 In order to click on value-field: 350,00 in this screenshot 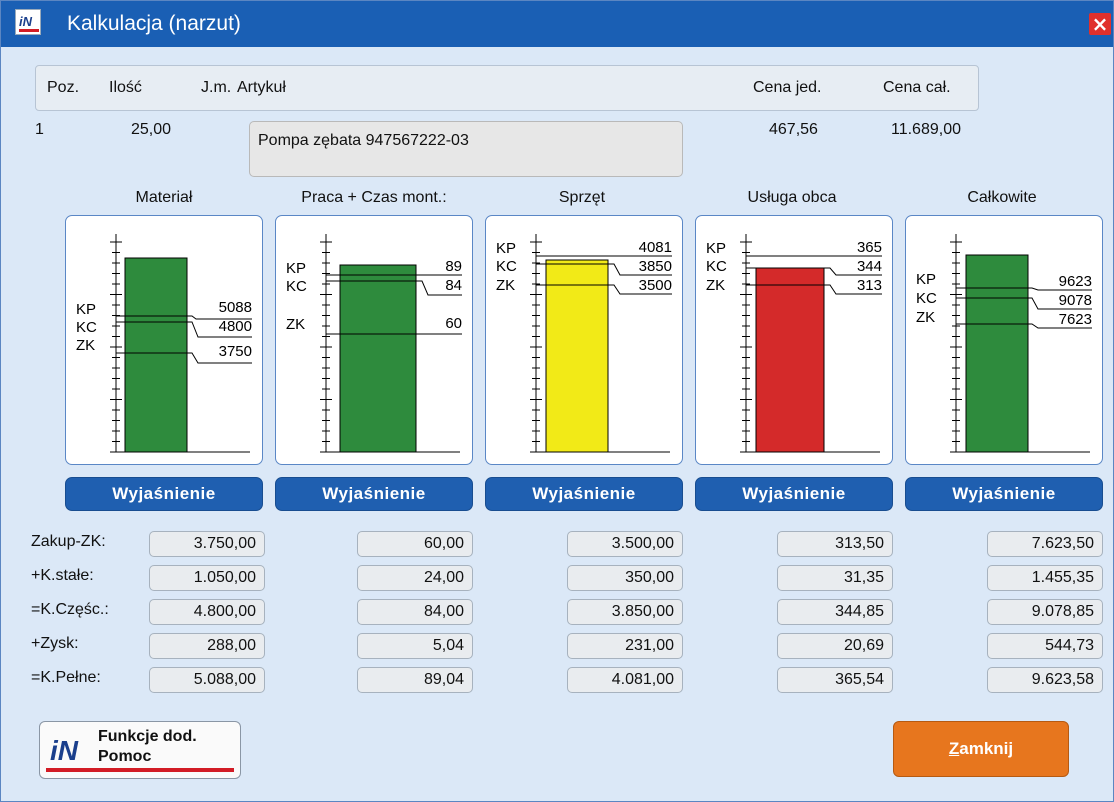, I will do `click(625, 578)`.